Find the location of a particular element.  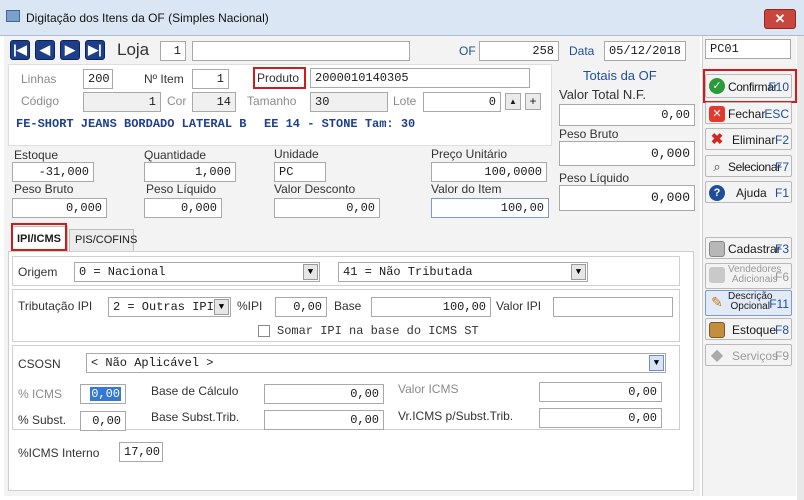

peso-liquido-label: Peso Líquido is located at coordinates (181, 189).